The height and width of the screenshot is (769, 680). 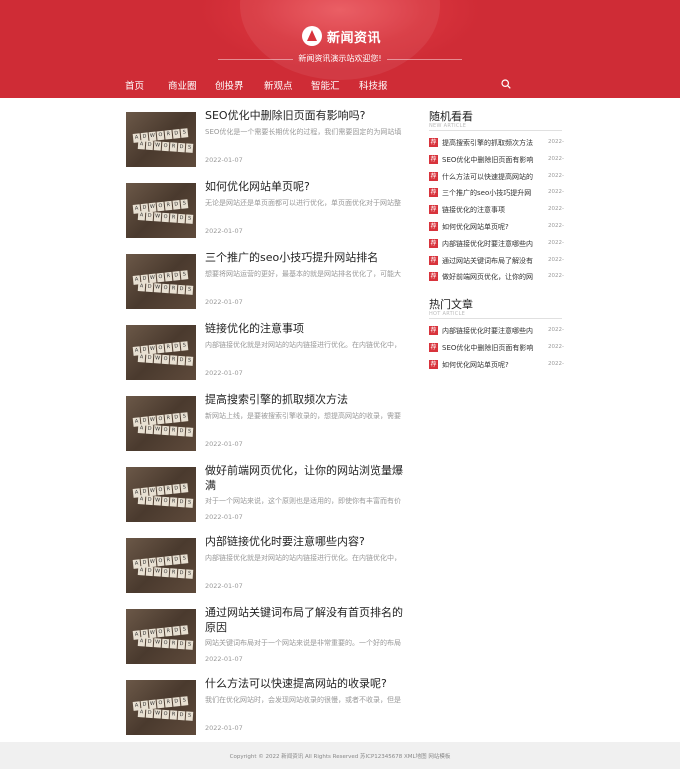 I want to click on article-summary: 网站关键词布局对于一个网站来说是非常重要的。一个好的布局, so click(x=303, y=643).